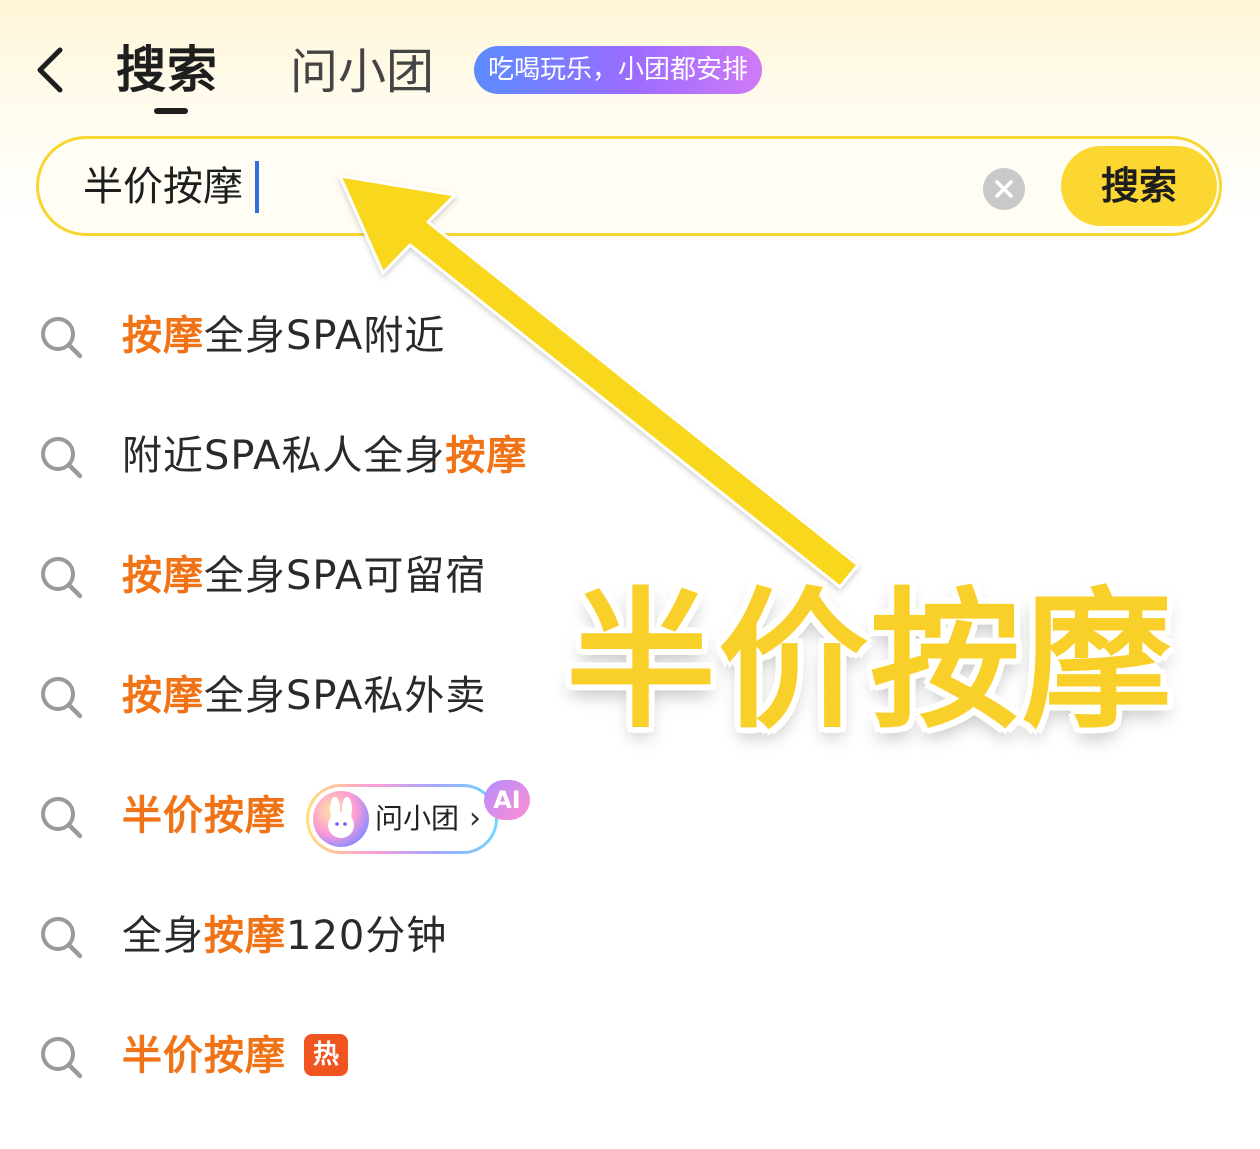  What do you see at coordinates (870, 662) in the screenshot?
I see `overlay-caption: 半价按摩` at bounding box center [870, 662].